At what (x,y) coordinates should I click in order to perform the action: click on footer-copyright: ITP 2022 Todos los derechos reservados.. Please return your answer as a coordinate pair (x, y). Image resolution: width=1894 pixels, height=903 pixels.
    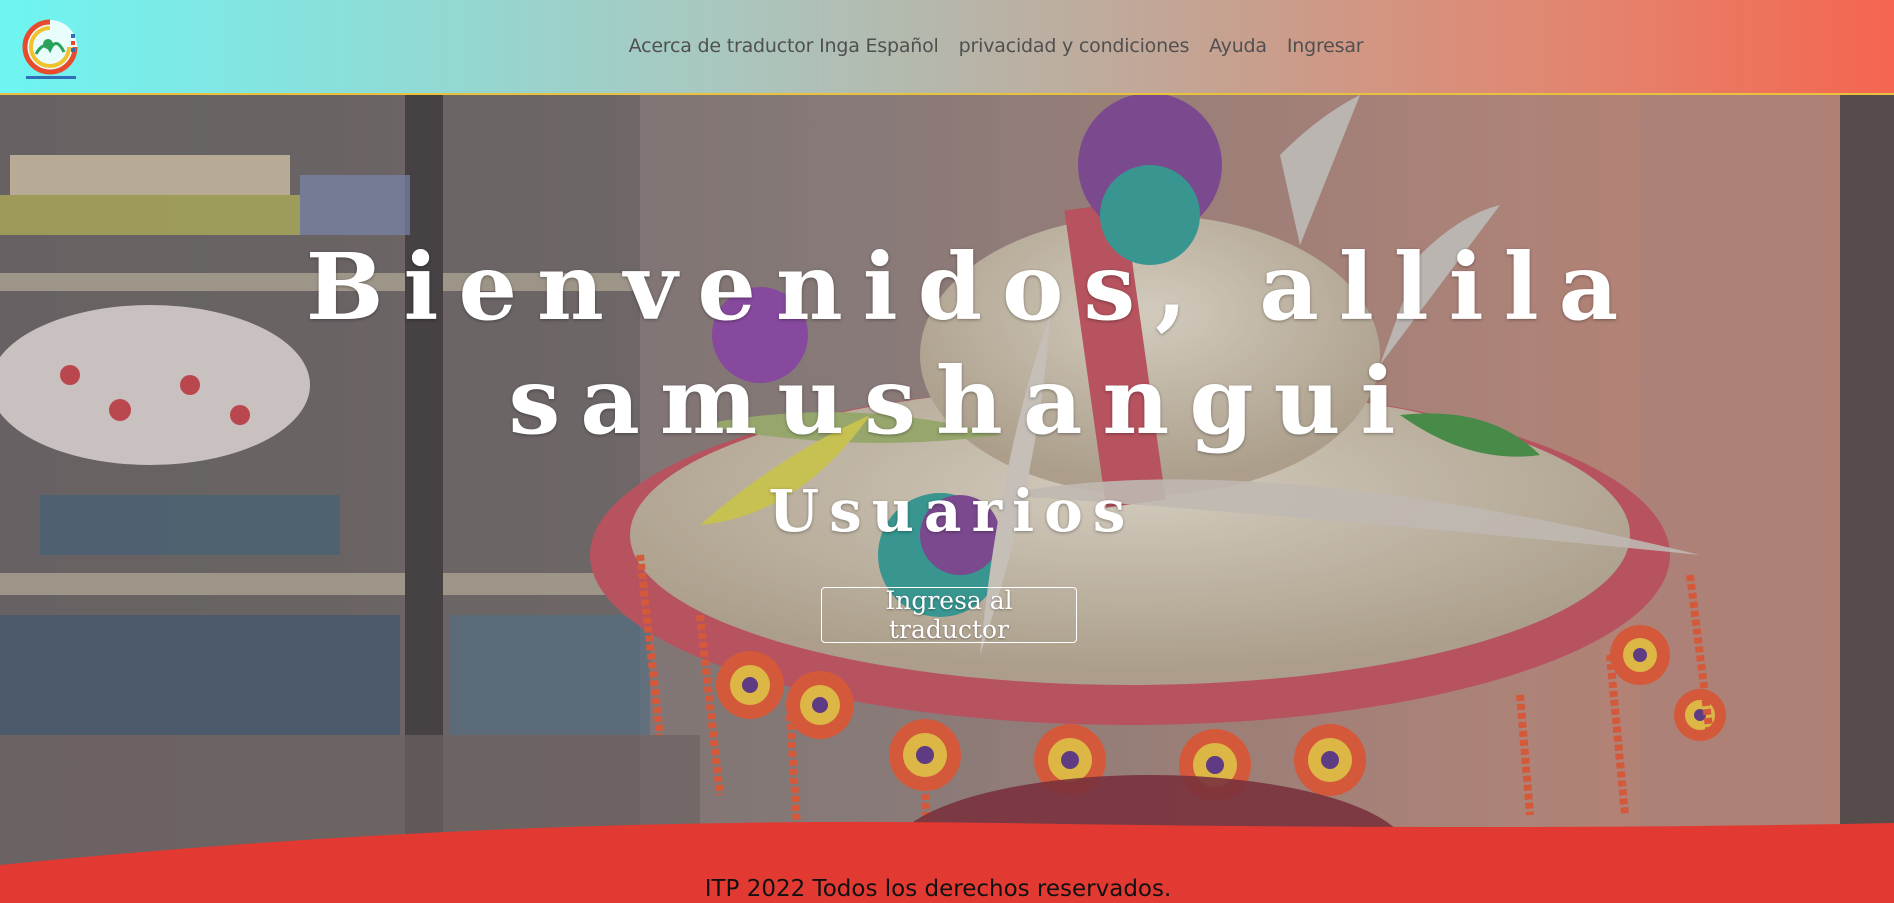
    Looking at the image, I should click on (938, 889).